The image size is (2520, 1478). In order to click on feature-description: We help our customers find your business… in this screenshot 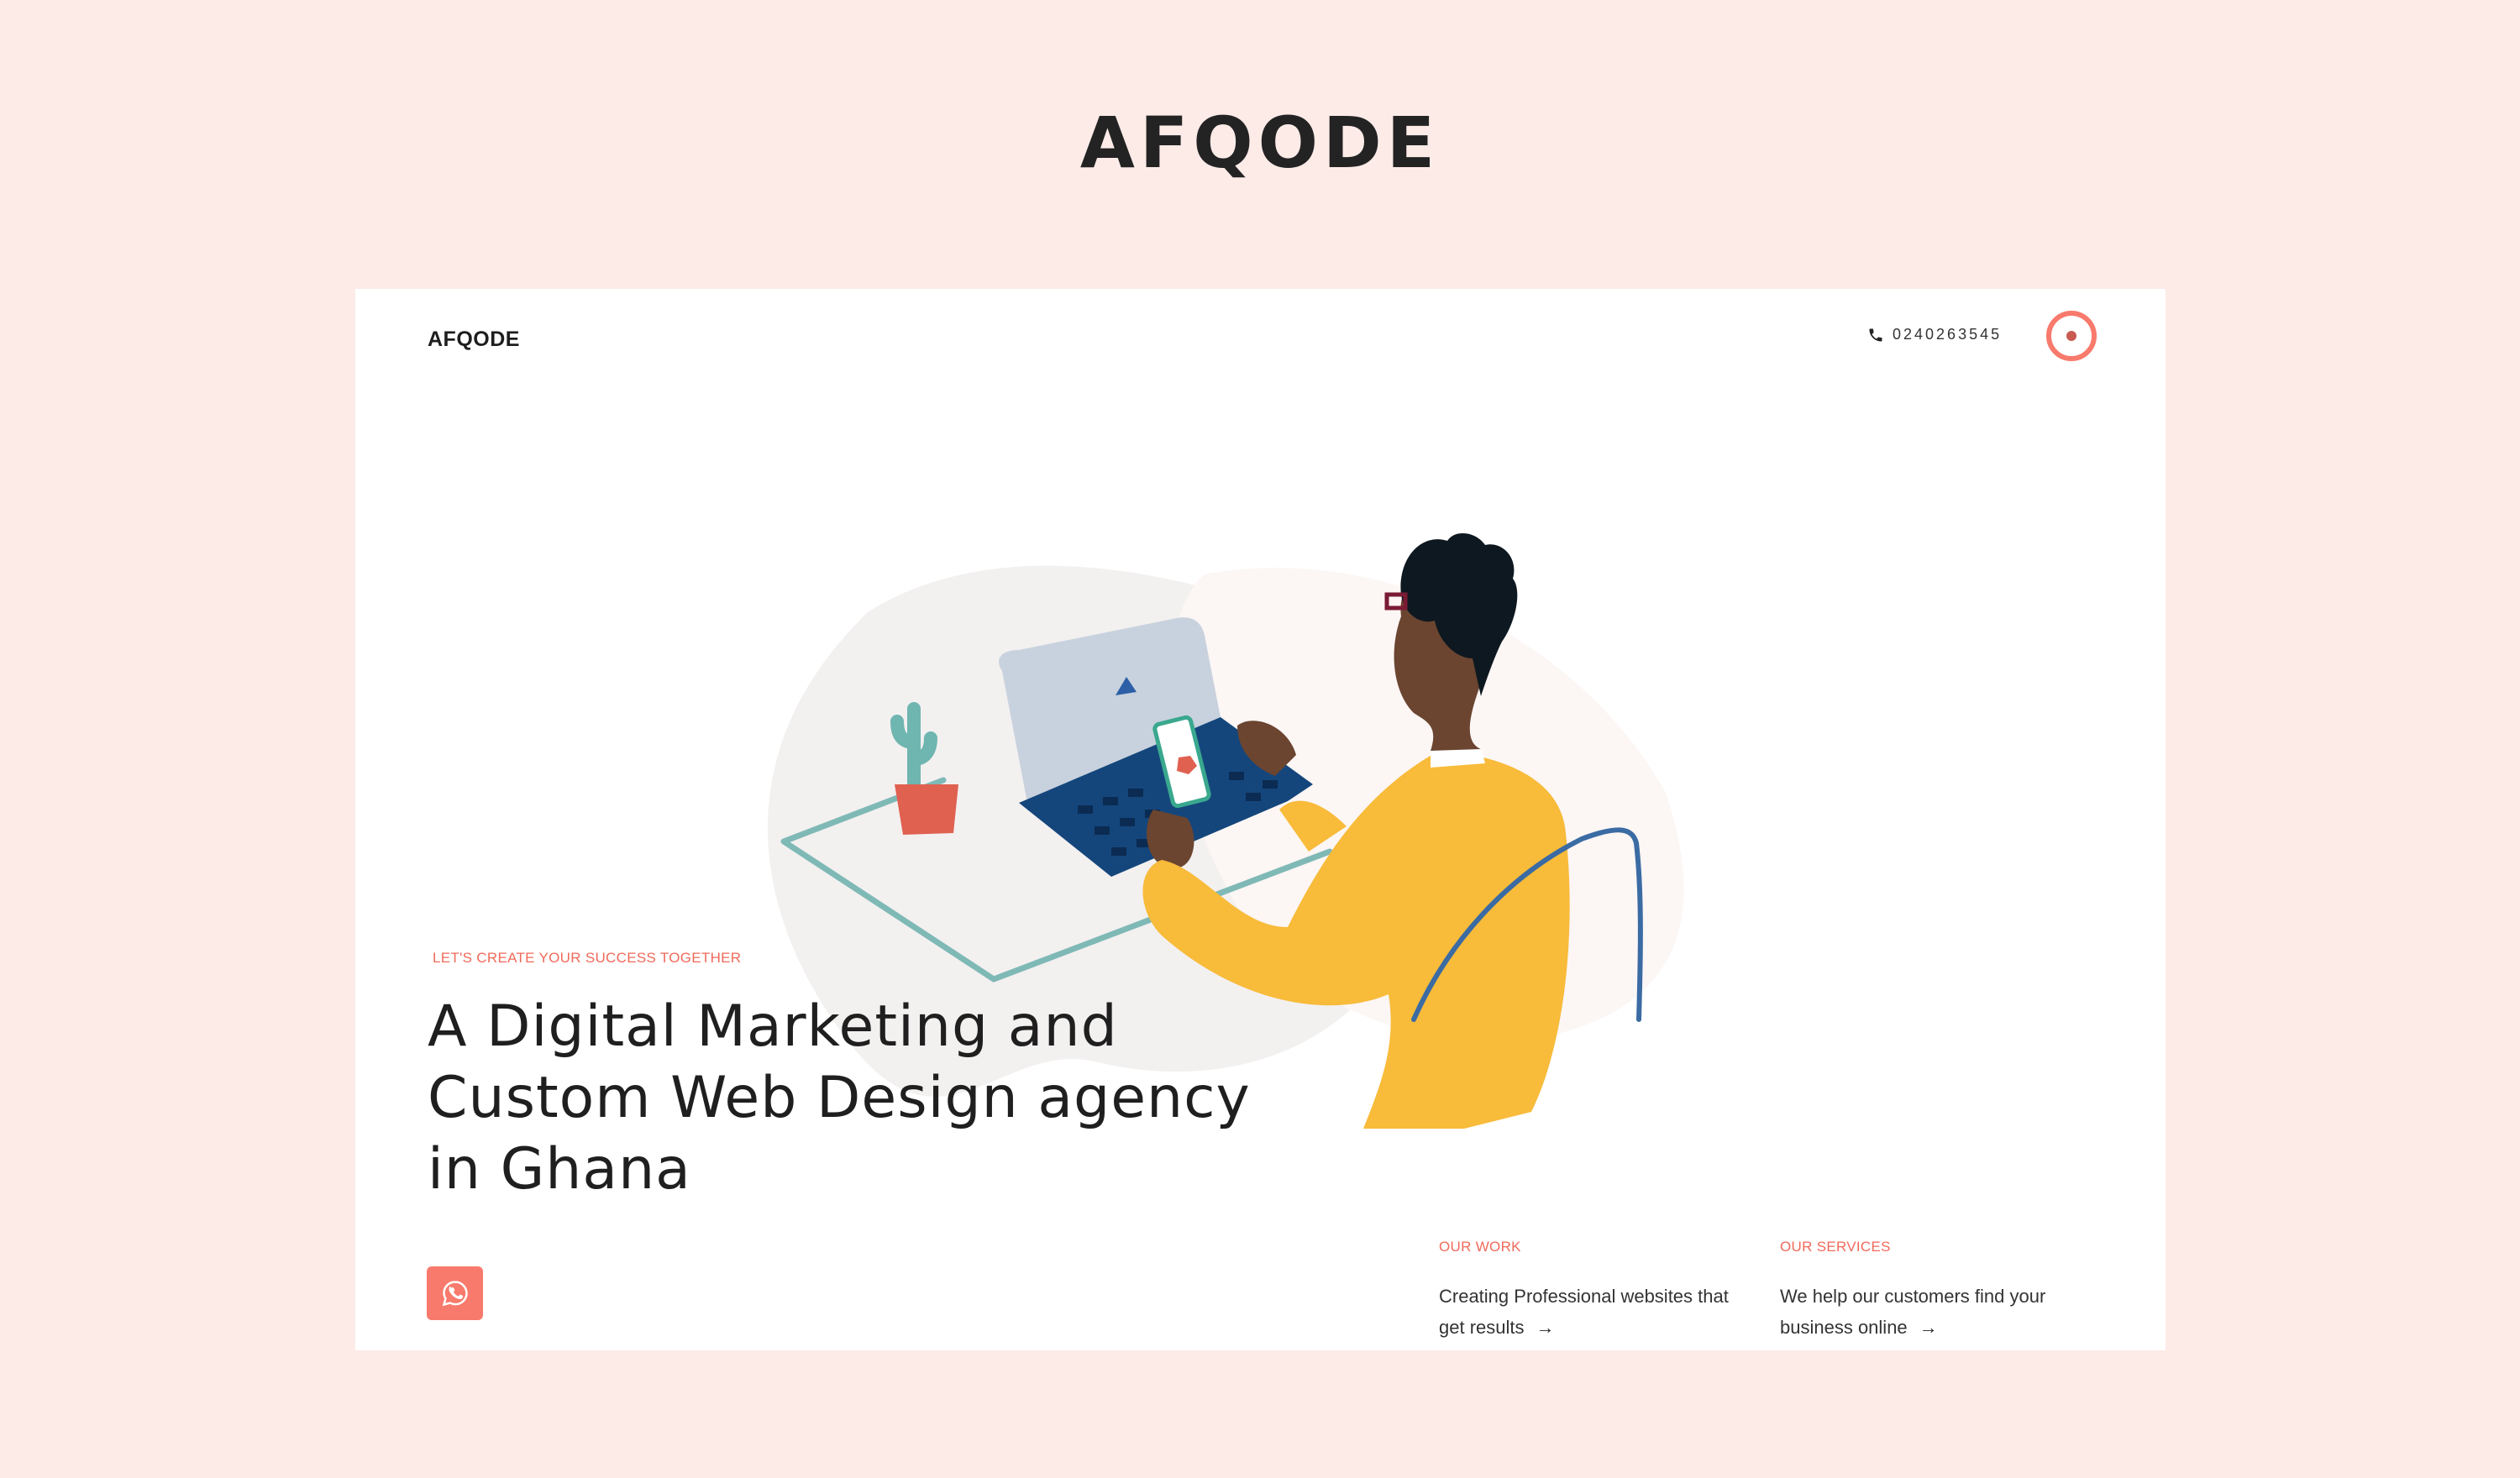, I will do `click(1931, 1312)`.